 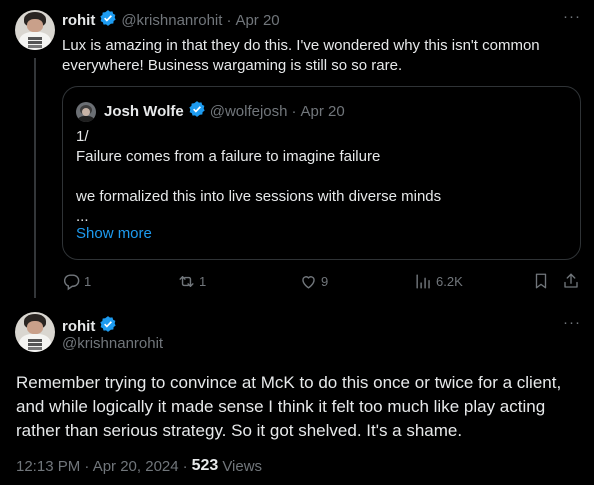 I want to click on views-button: 6.2K, so click(x=438, y=281).